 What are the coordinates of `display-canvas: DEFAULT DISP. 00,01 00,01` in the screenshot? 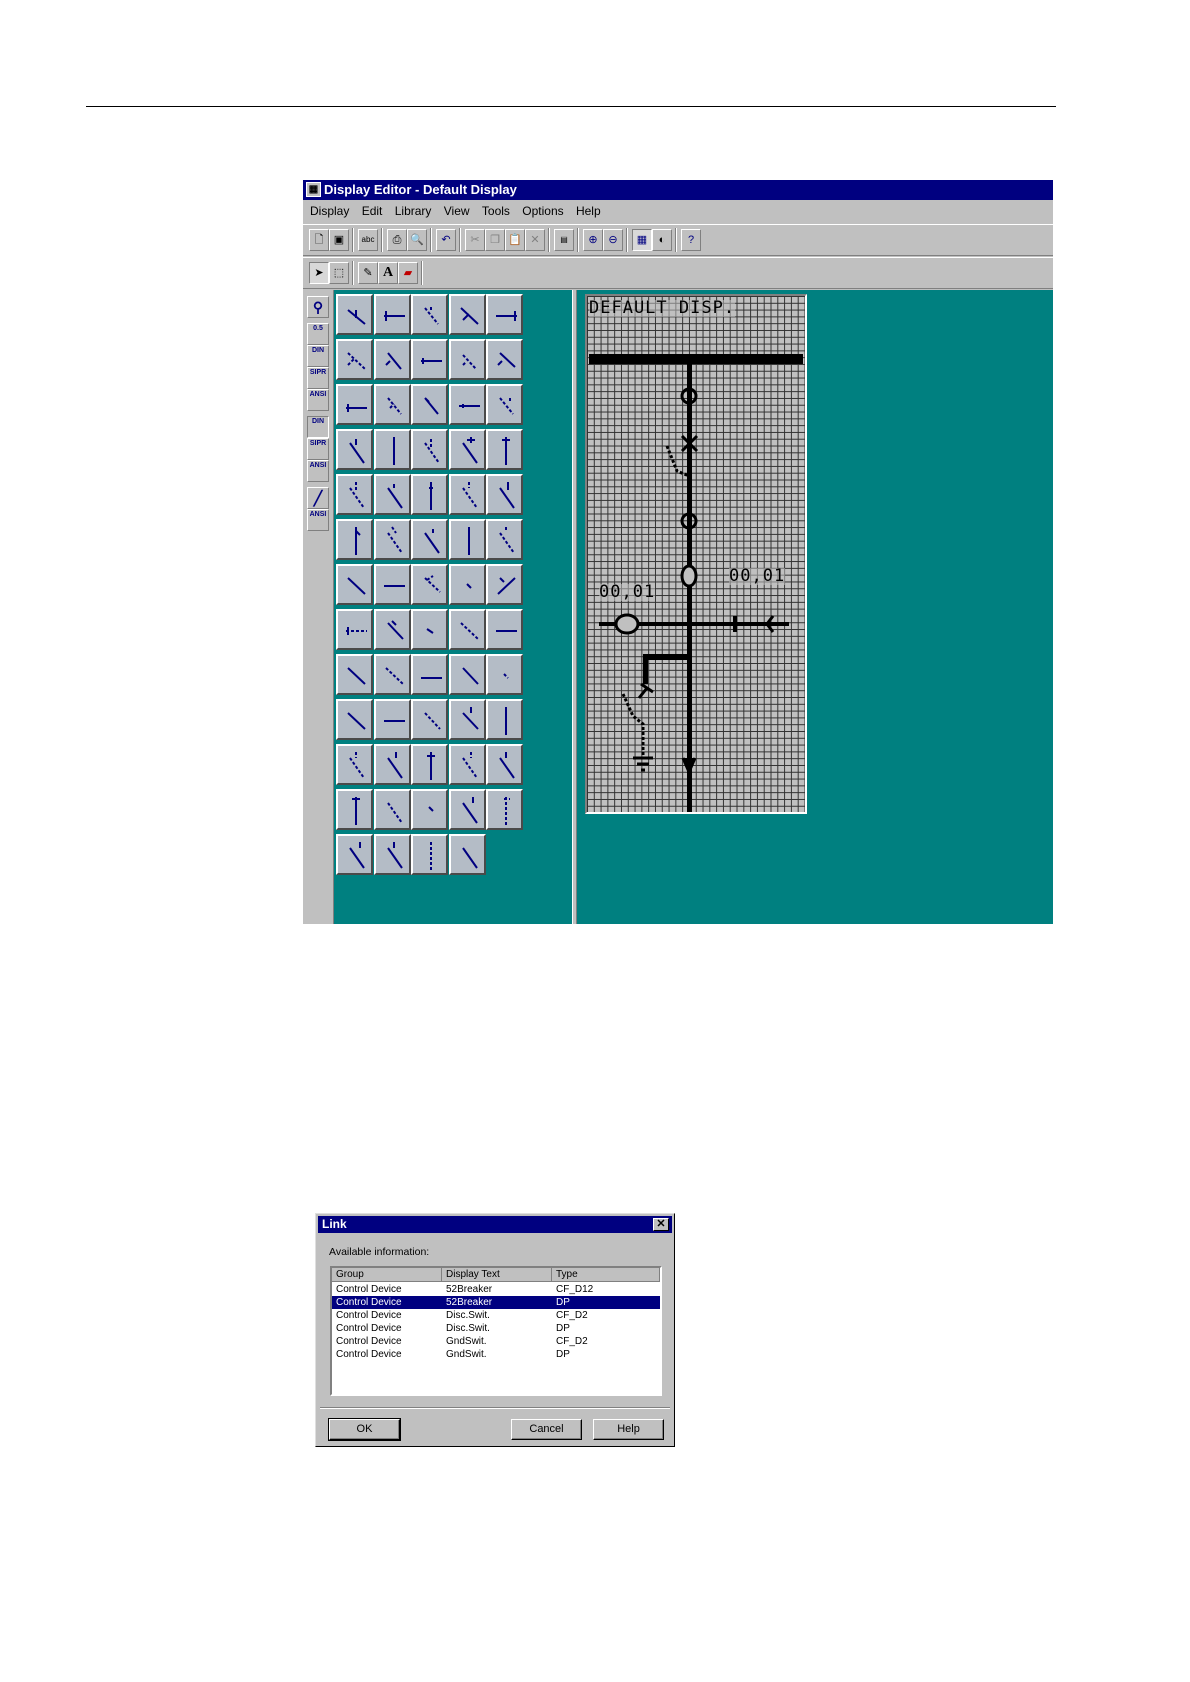 It's located at (696, 554).